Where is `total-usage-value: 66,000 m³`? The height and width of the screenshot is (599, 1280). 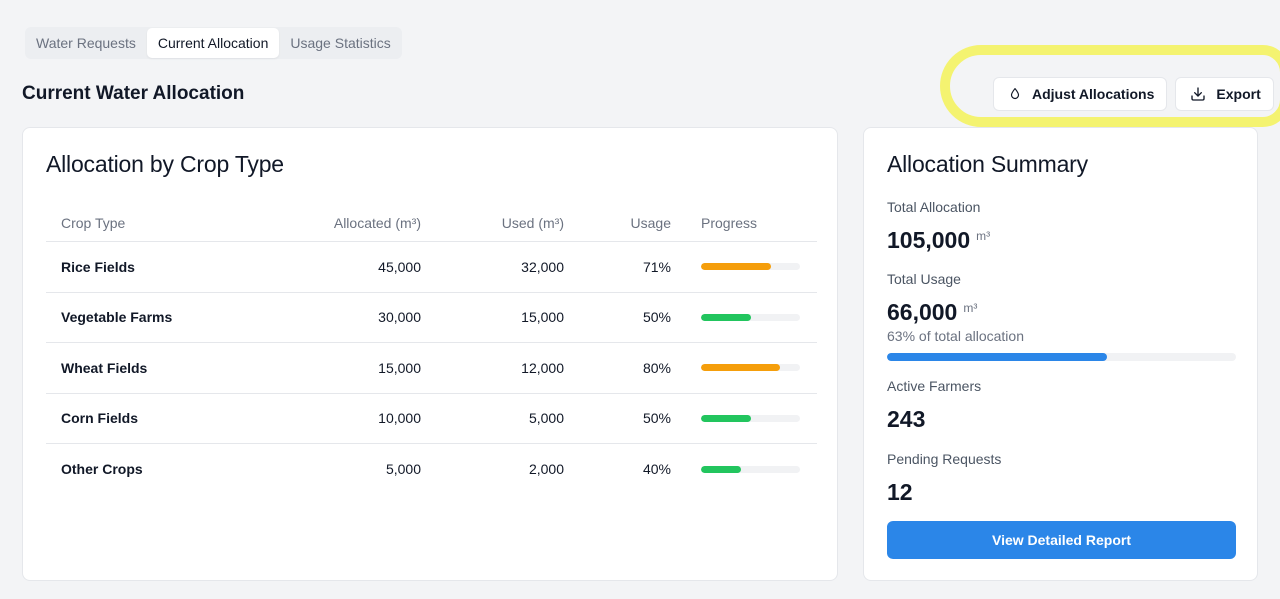
total-usage-value: 66,000 m³ is located at coordinates (932, 312).